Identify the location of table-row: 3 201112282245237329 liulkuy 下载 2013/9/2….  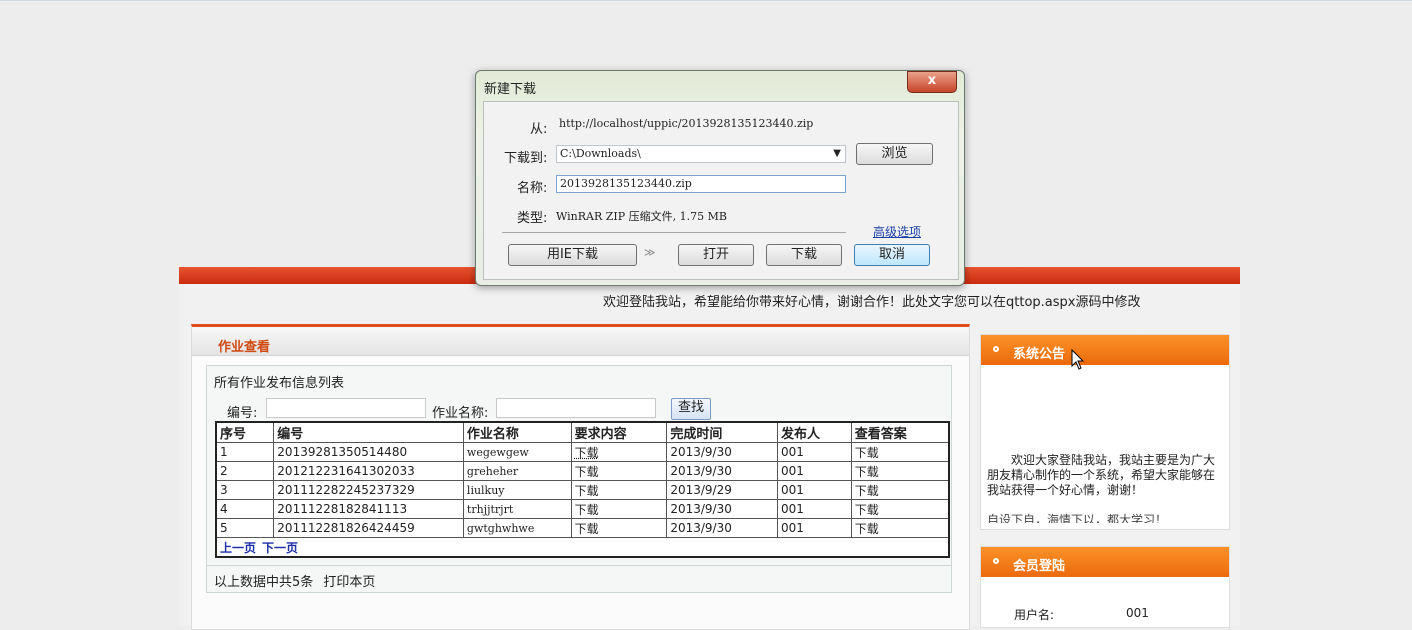
(582, 490).